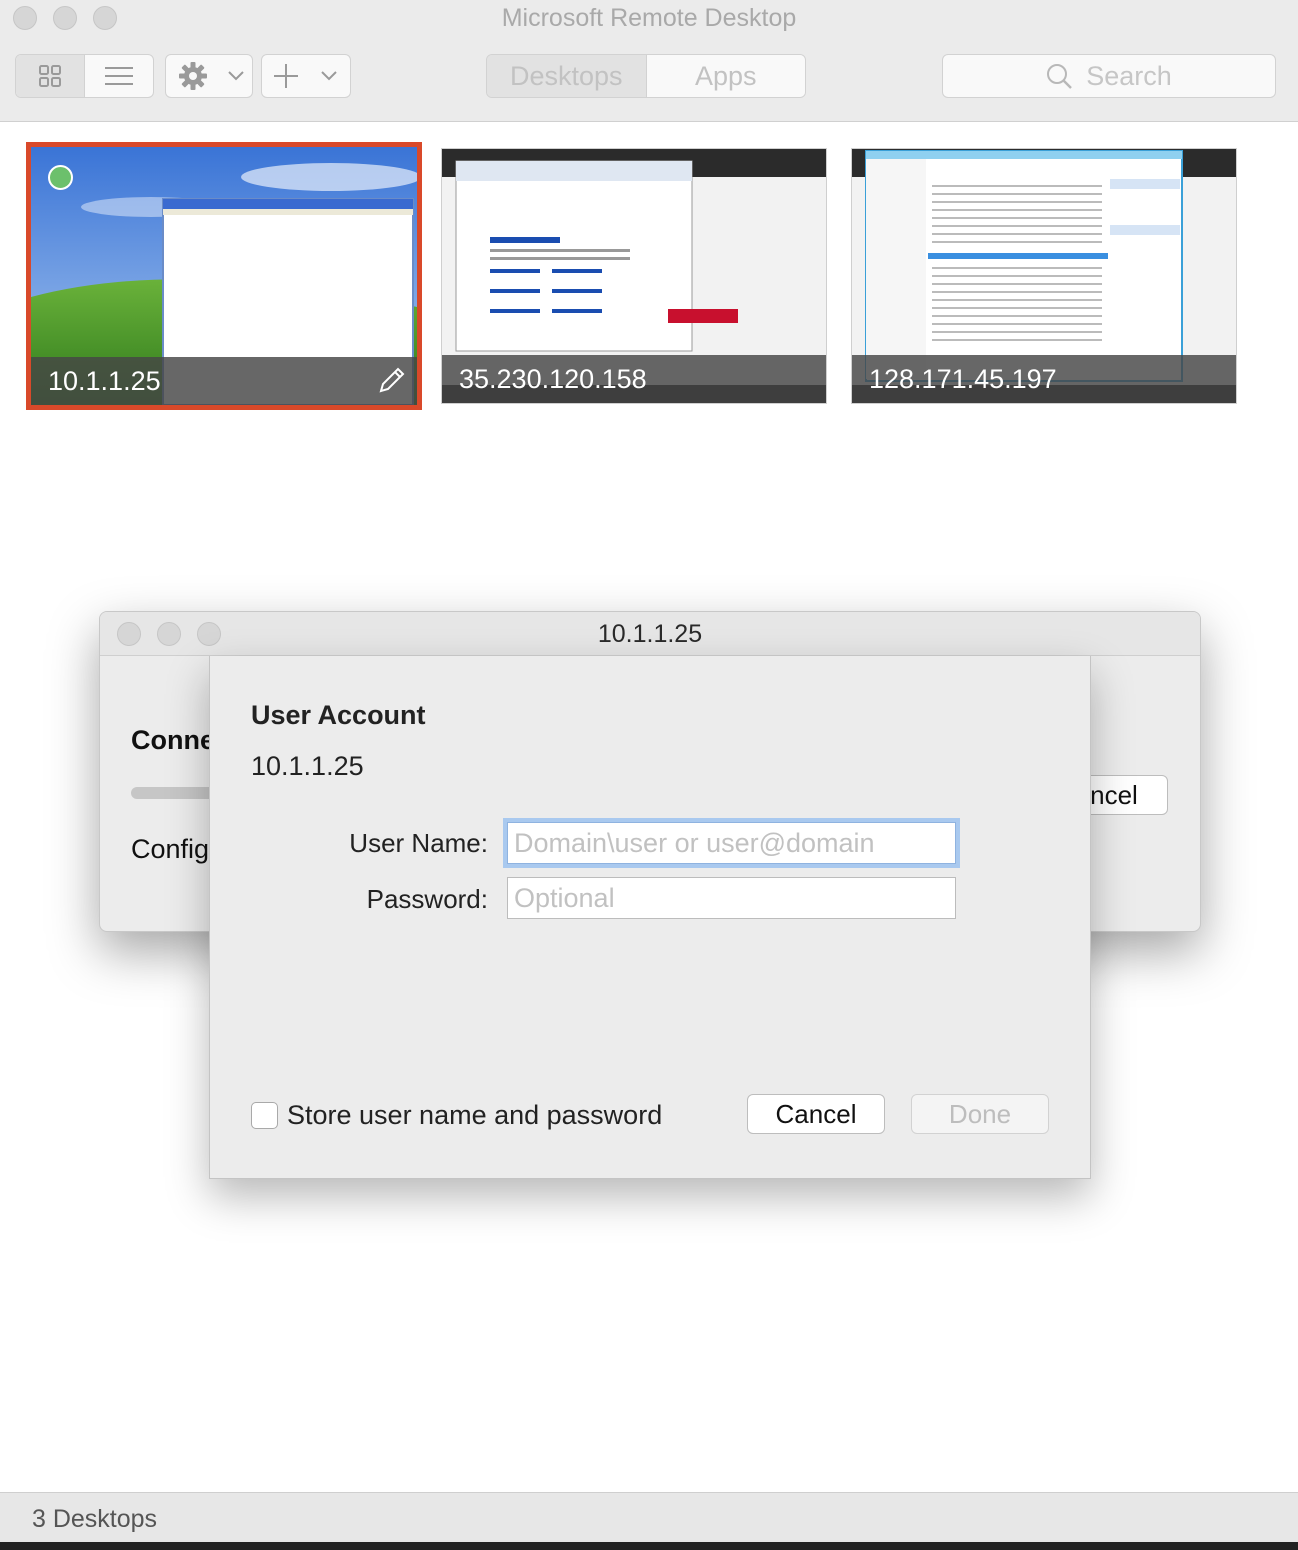 Image resolution: width=1298 pixels, height=1550 pixels. I want to click on list-icon, so click(119, 76).